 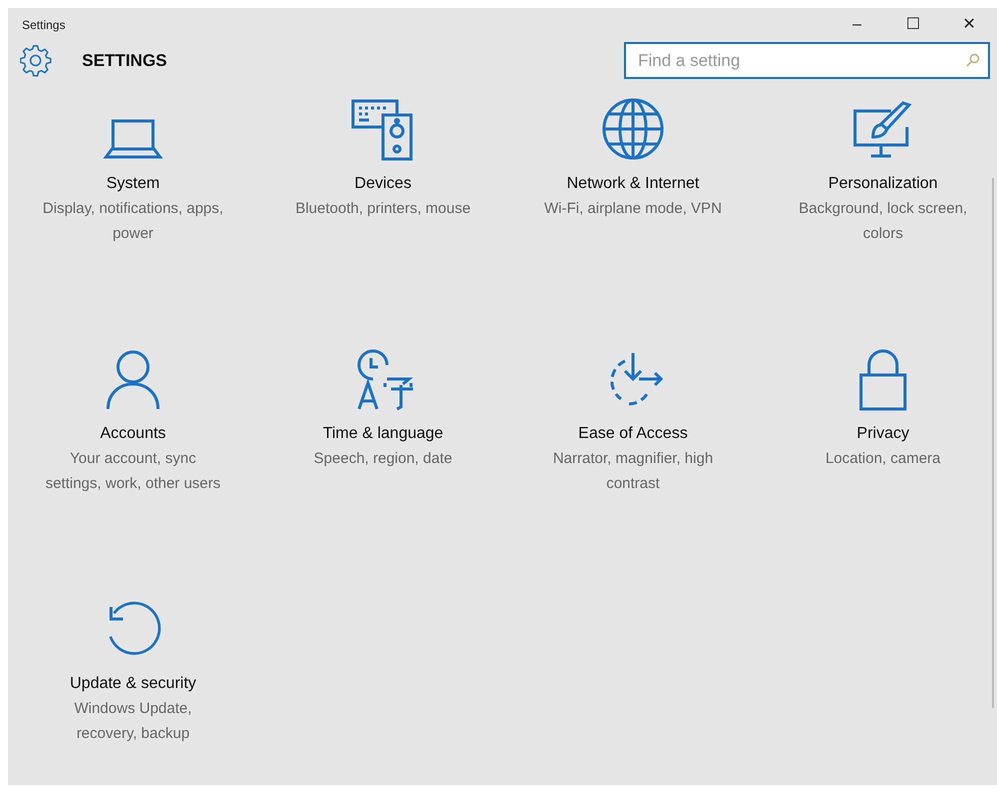 I want to click on keyboard-speaker-icon, so click(x=383, y=130).